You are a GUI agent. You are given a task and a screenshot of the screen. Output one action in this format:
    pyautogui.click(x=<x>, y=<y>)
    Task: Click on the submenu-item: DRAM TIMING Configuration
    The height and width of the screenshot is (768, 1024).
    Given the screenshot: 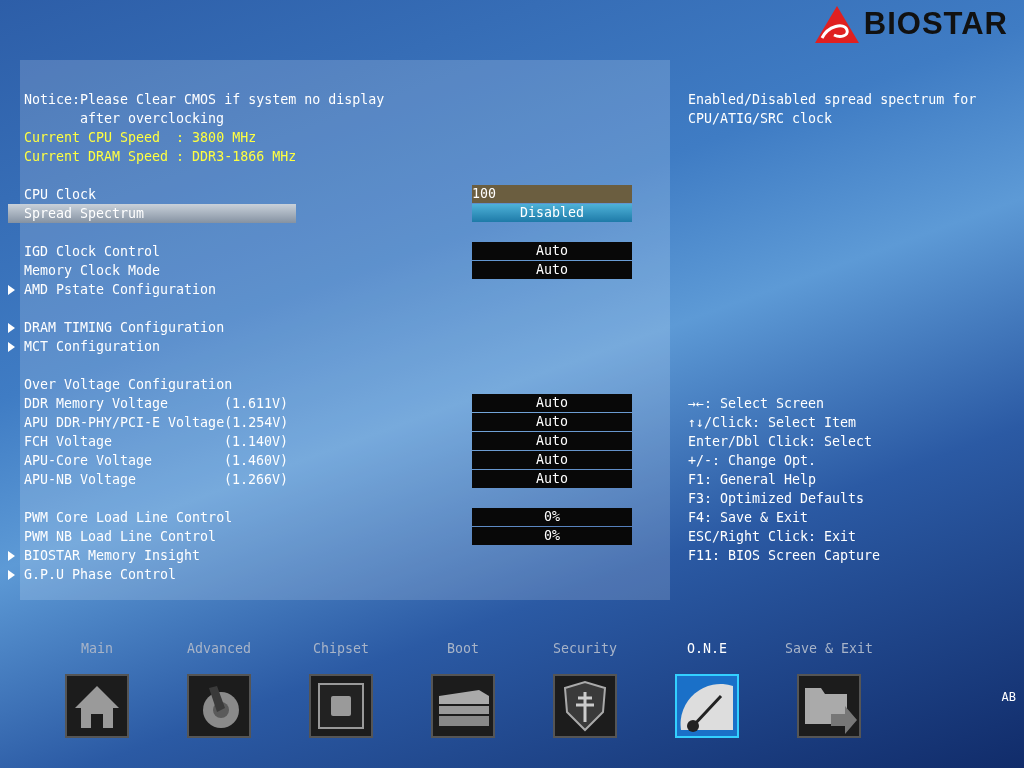 What is the action you would take?
    pyautogui.click(x=124, y=327)
    